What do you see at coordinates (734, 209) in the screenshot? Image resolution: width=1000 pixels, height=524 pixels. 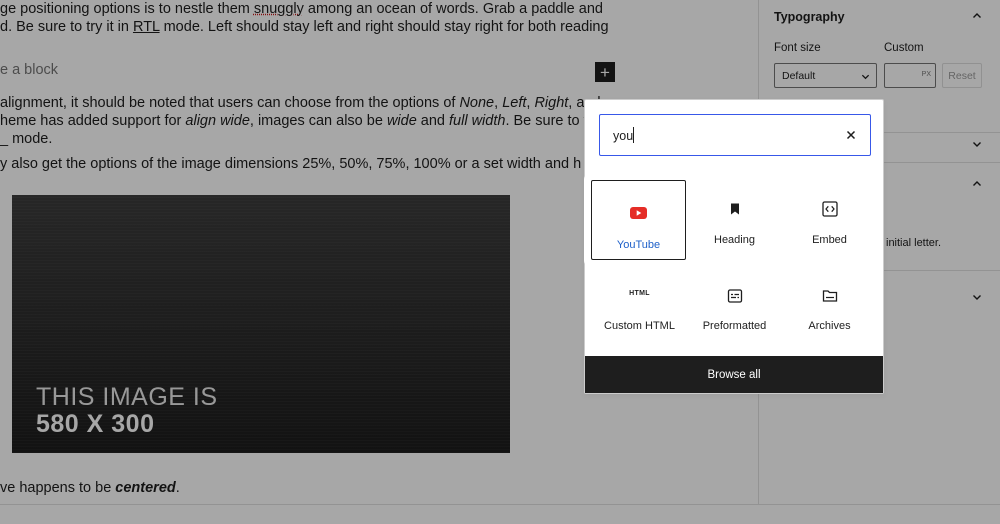 I see `bookmark-icon` at bounding box center [734, 209].